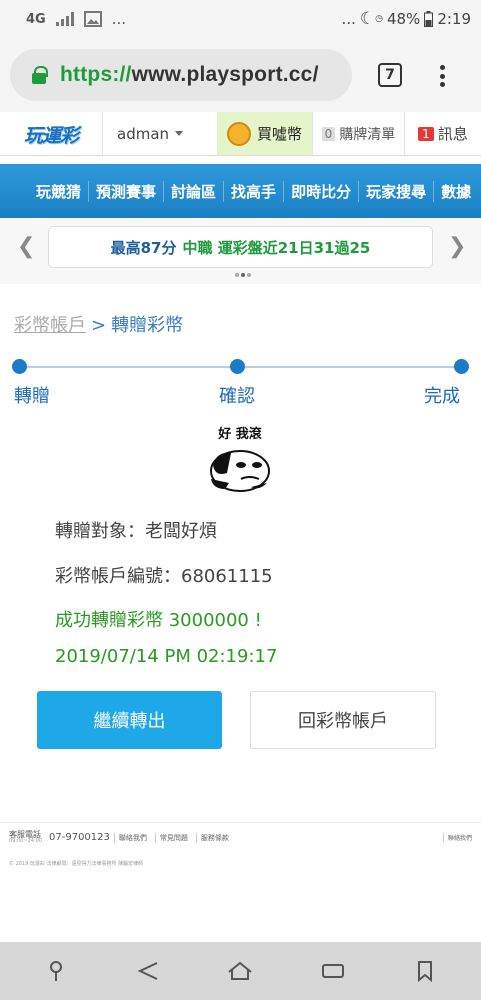 The height and width of the screenshot is (1000, 481). Describe the element at coordinates (254, 191) in the screenshot. I see `nav-item-experts: 找高手` at that location.